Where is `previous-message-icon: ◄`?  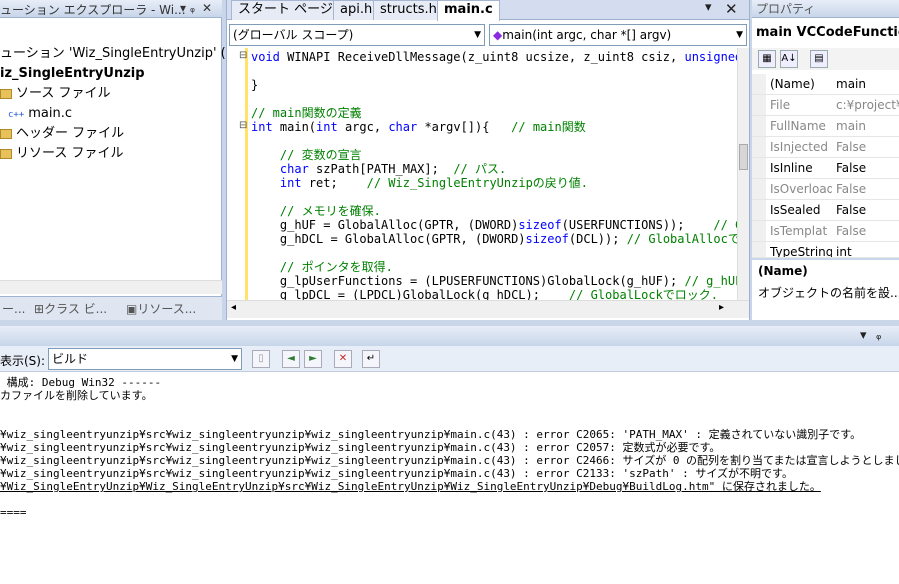 previous-message-icon: ◄ is located at coordinates (291, 359).